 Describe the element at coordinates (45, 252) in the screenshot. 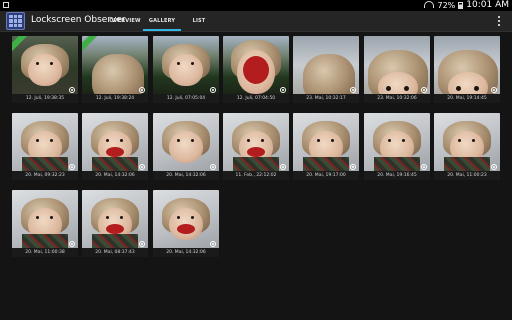

I see `thumbnail-timestamp: 20. Mai, 11:00:38` at that location.